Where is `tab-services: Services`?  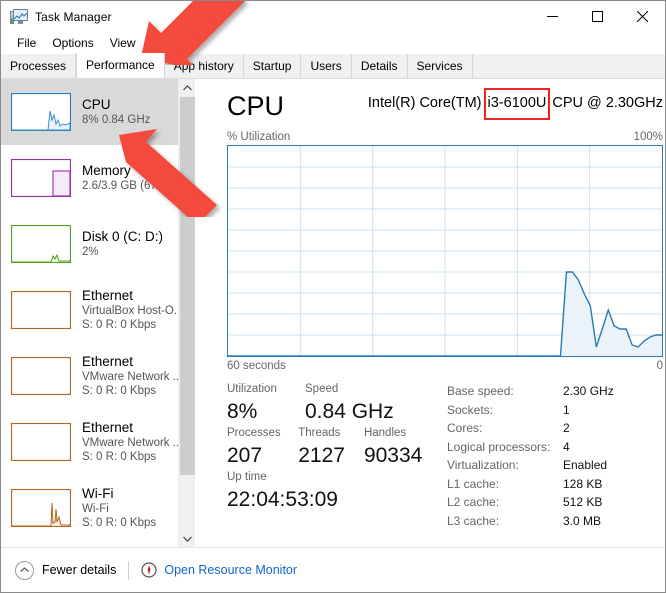
tab-services: Services is located at coordinates (440, 66).